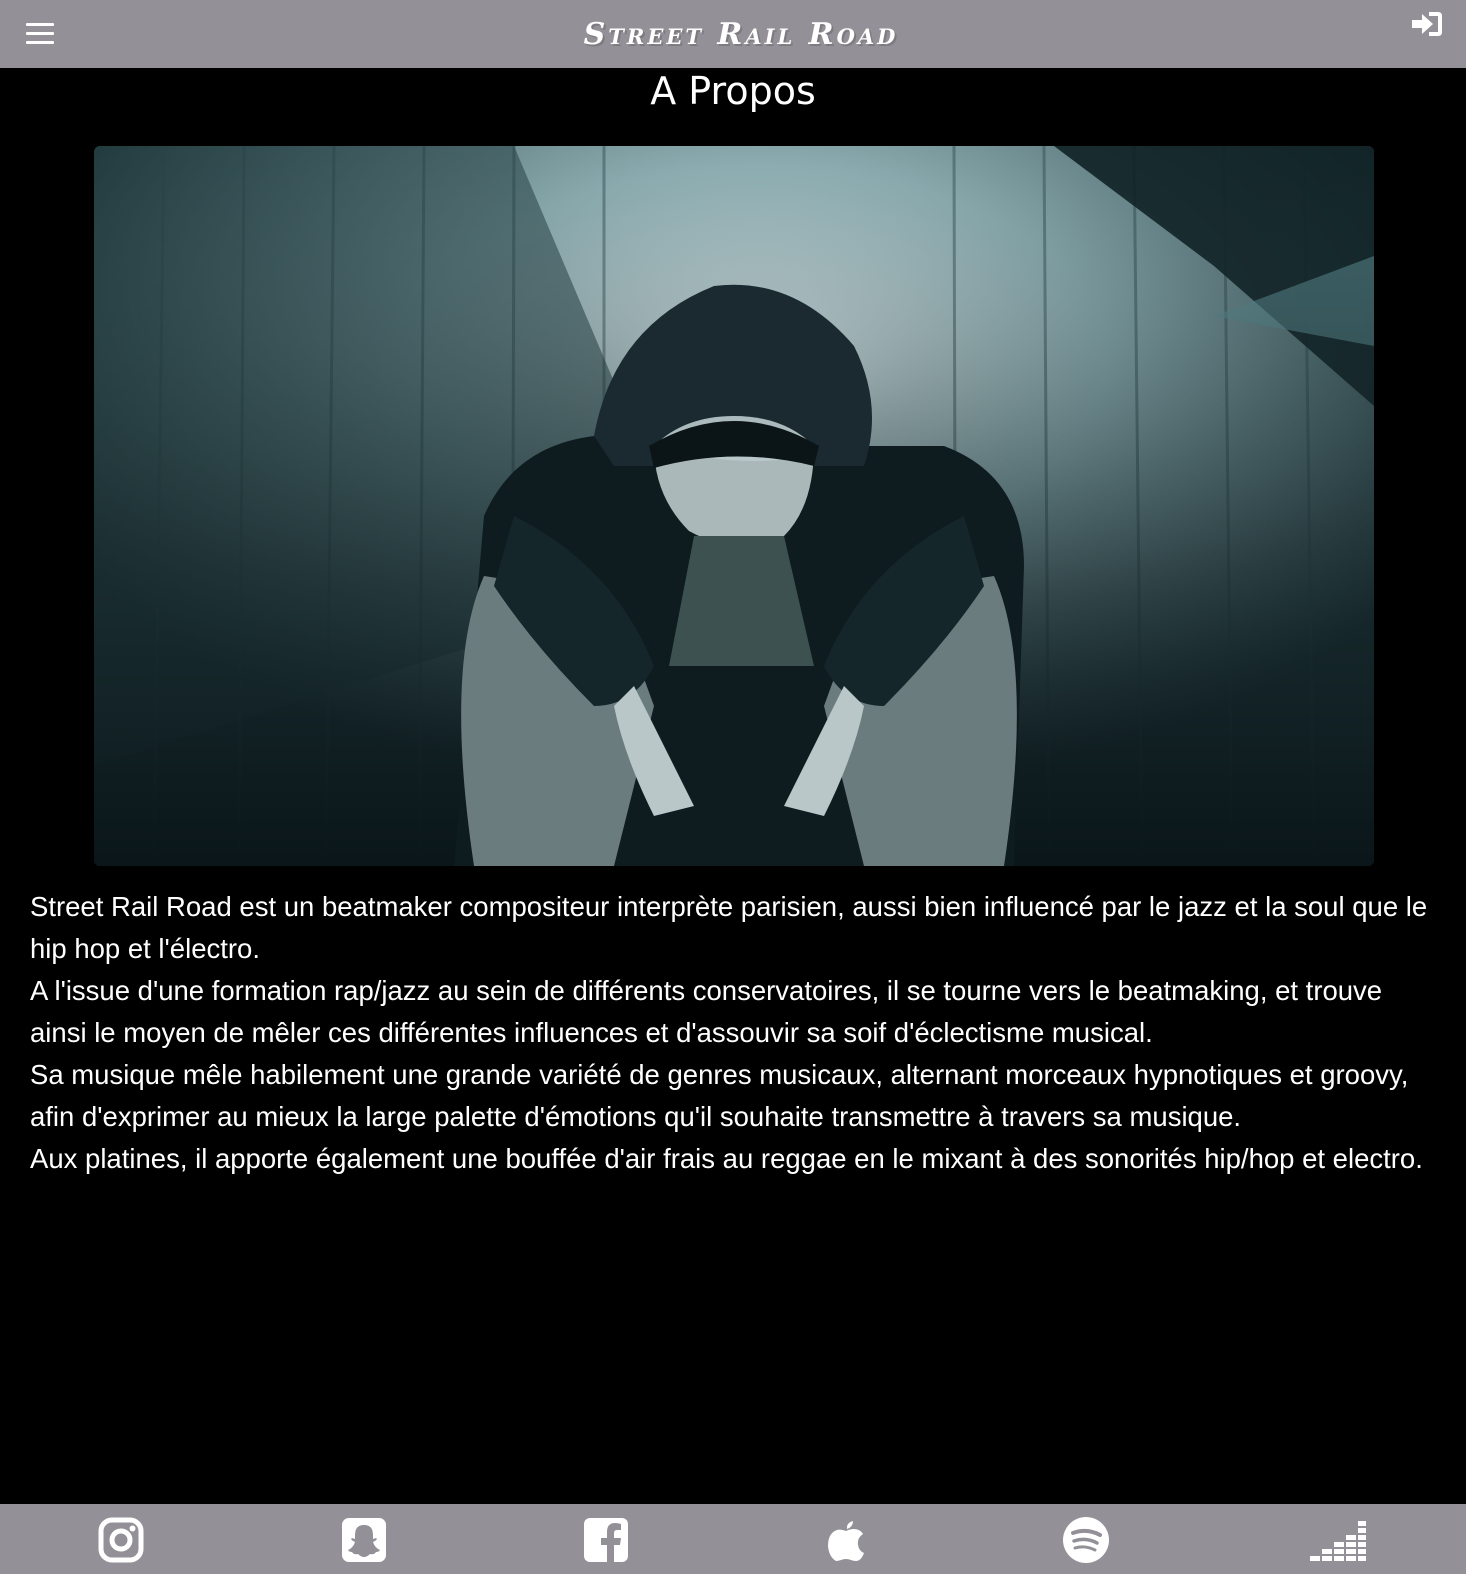 The width and height of the screenshot is (1466, 1574). Describe the element at coordinates (1086, 1540) in the screenshot. I see `spotify-icon` at that location.